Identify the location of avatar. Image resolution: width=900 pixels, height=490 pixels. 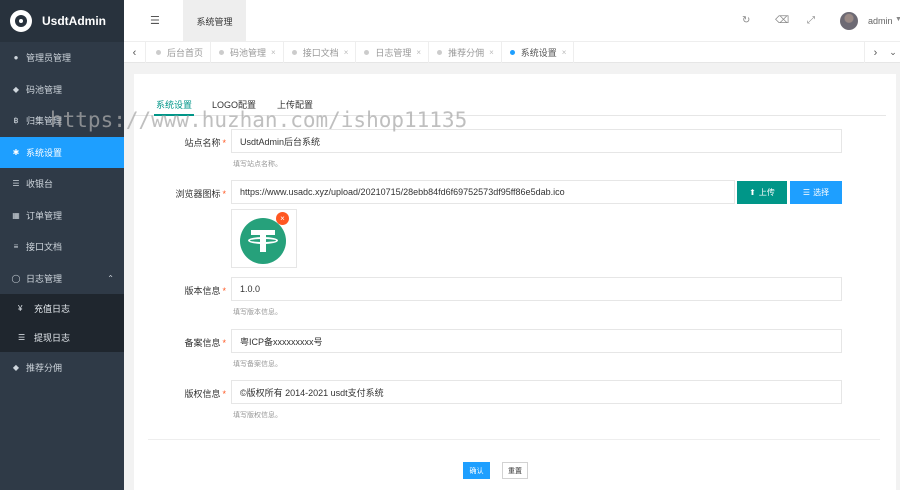
(849, 21).